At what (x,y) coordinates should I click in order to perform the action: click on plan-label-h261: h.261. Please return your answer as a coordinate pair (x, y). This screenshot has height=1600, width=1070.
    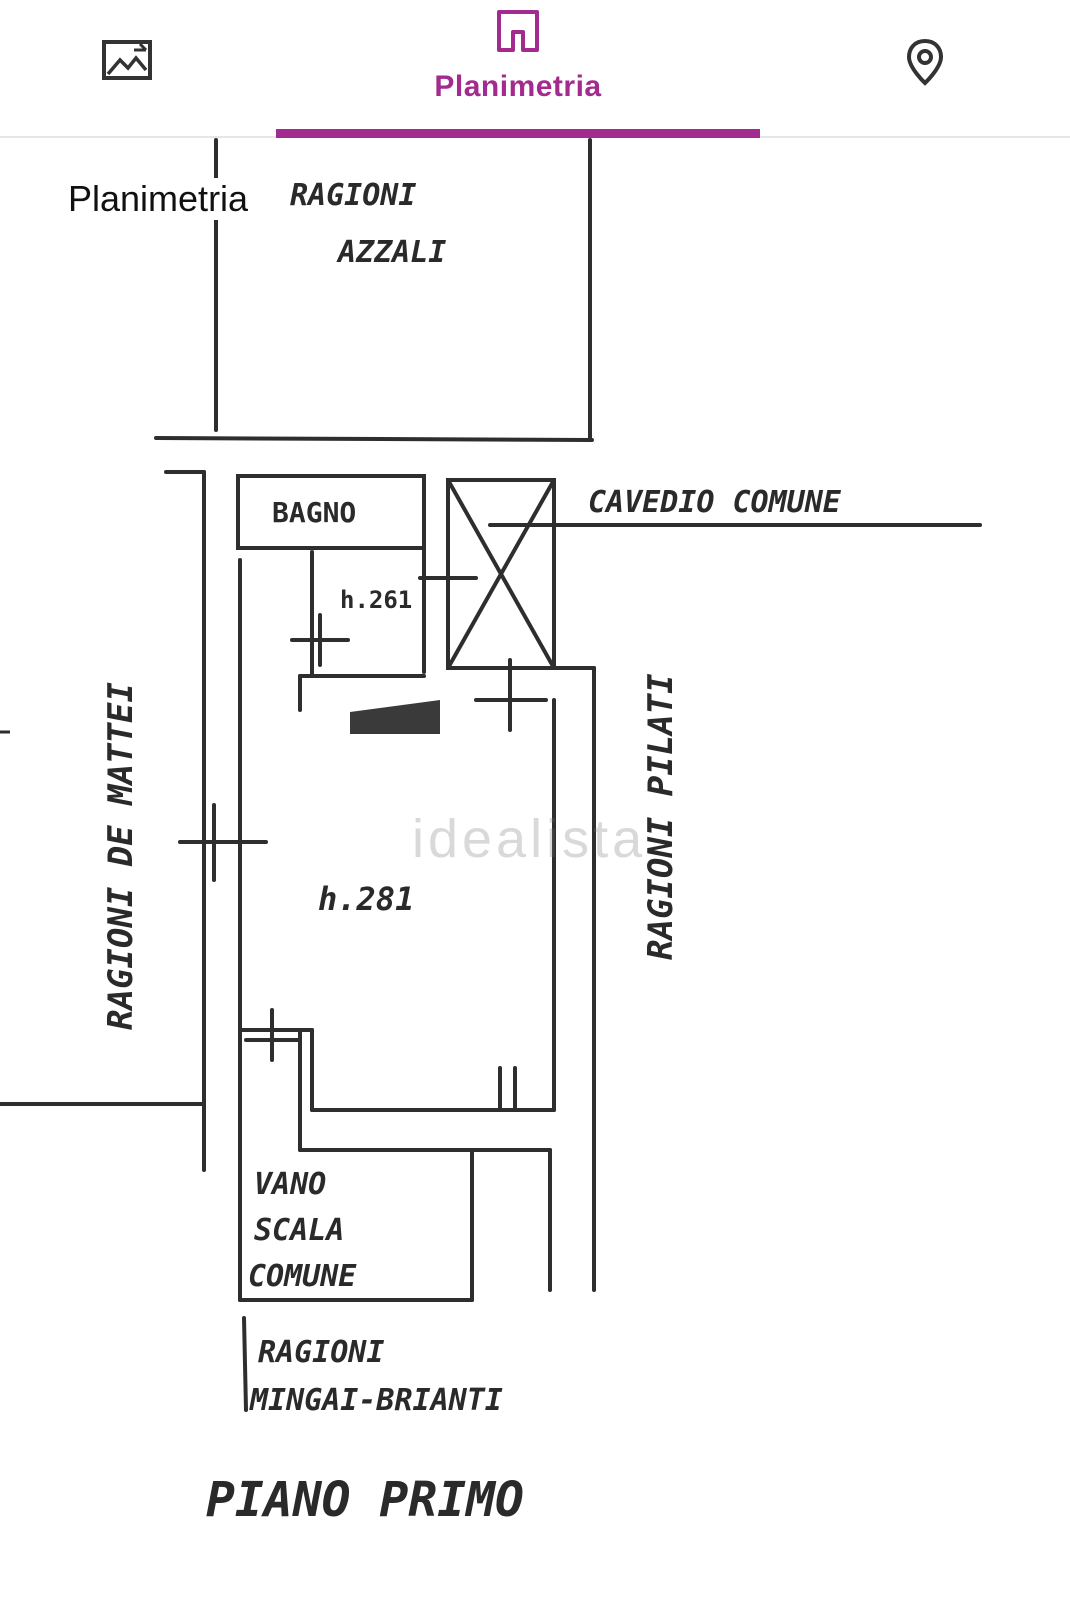
    Looking at the image, I should click on (376, 600).